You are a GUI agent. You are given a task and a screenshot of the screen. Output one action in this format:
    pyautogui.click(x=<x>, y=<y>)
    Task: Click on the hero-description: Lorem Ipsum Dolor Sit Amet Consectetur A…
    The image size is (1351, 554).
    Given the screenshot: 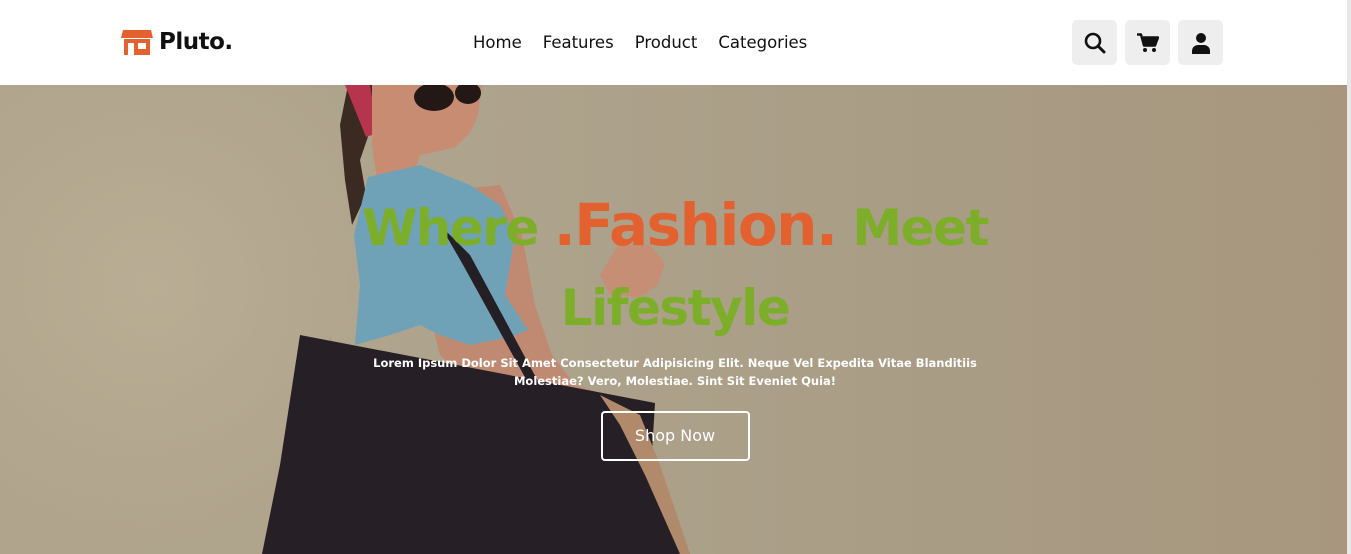 What is the action you would take?
    pyautogui.click(x=675, y=372)
    